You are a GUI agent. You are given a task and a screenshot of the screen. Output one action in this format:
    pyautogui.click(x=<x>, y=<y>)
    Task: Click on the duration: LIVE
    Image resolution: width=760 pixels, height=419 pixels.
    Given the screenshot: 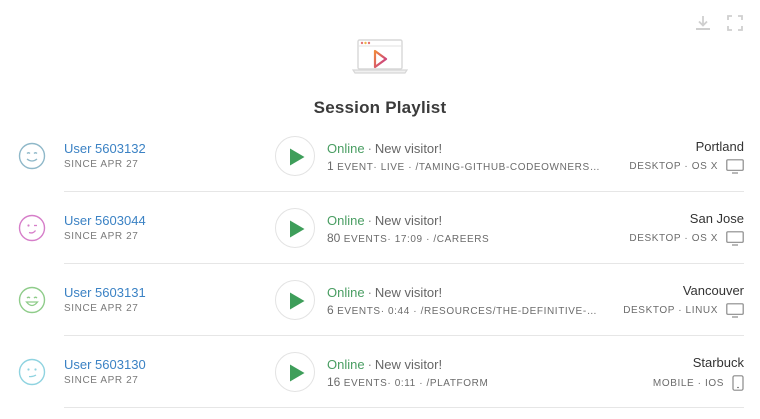 What is the action you would take?
    pyautogui.click(x=392, y=167)
    